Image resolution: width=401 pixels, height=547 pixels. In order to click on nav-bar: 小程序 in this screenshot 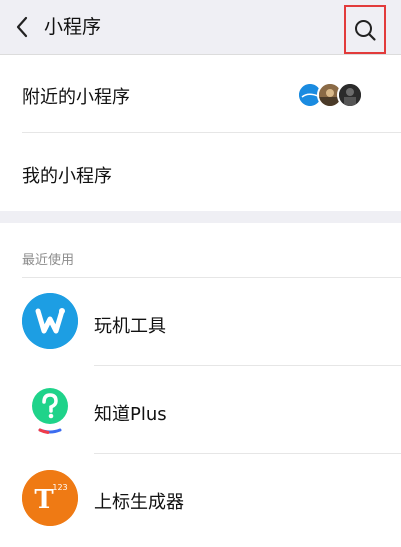, I will do `click(200, 27)`.